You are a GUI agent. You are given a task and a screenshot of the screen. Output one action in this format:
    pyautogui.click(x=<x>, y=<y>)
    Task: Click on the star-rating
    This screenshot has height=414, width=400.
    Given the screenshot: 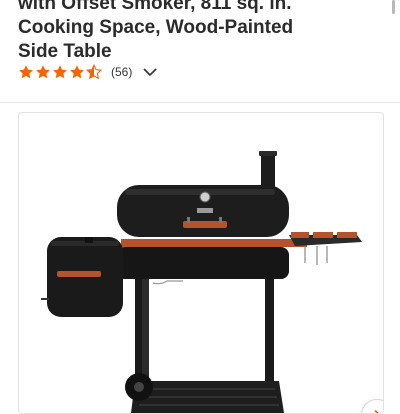 What is the action you would take?
    pyautogui.click(x=60, y=72)
    